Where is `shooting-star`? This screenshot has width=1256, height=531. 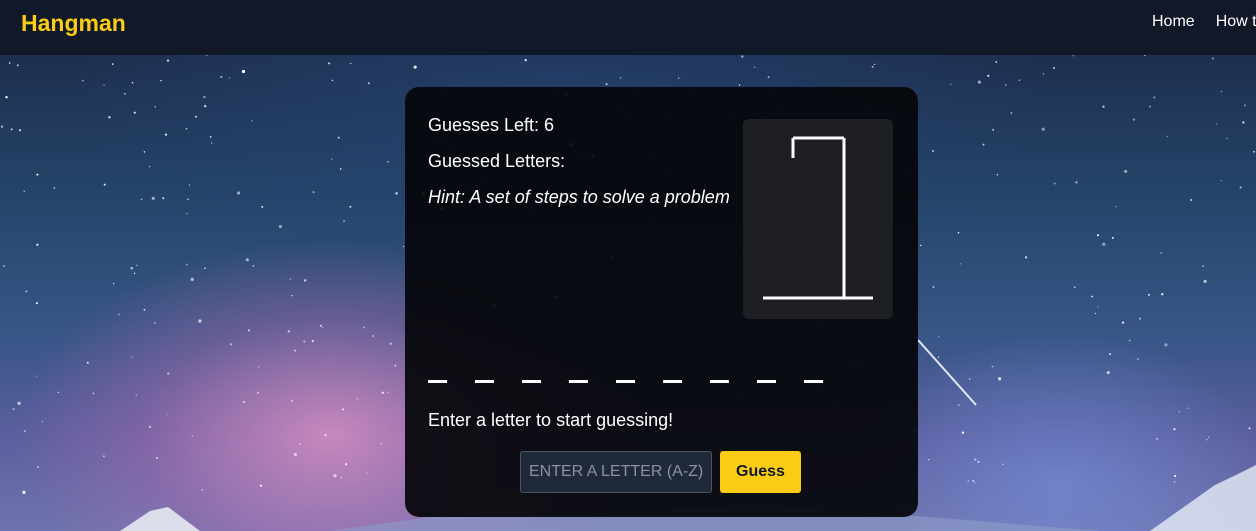
shooting-star is located at coordinates (947, 372).